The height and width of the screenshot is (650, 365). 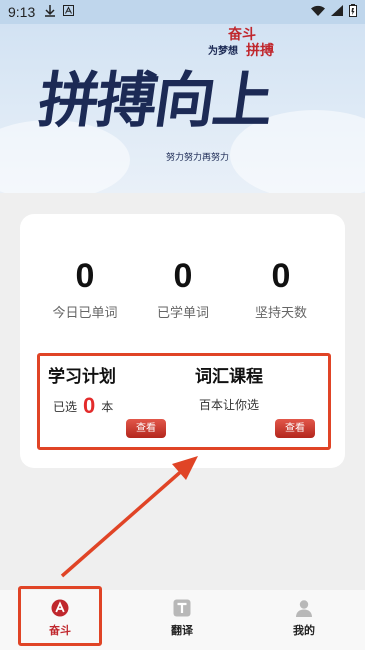 I want to click on vocab-course-desc: 百本让你选, so click(x=229, y=404).